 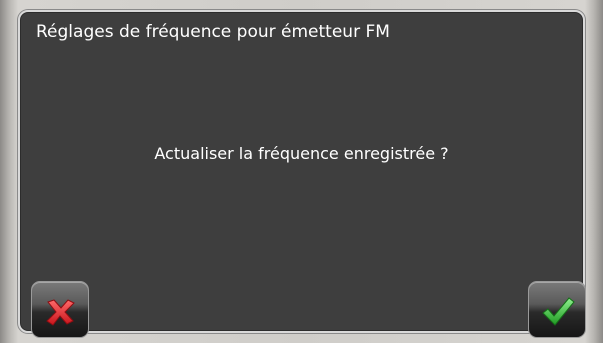 I want to click on green-checkmark-icon, so click(x=558, y=311).